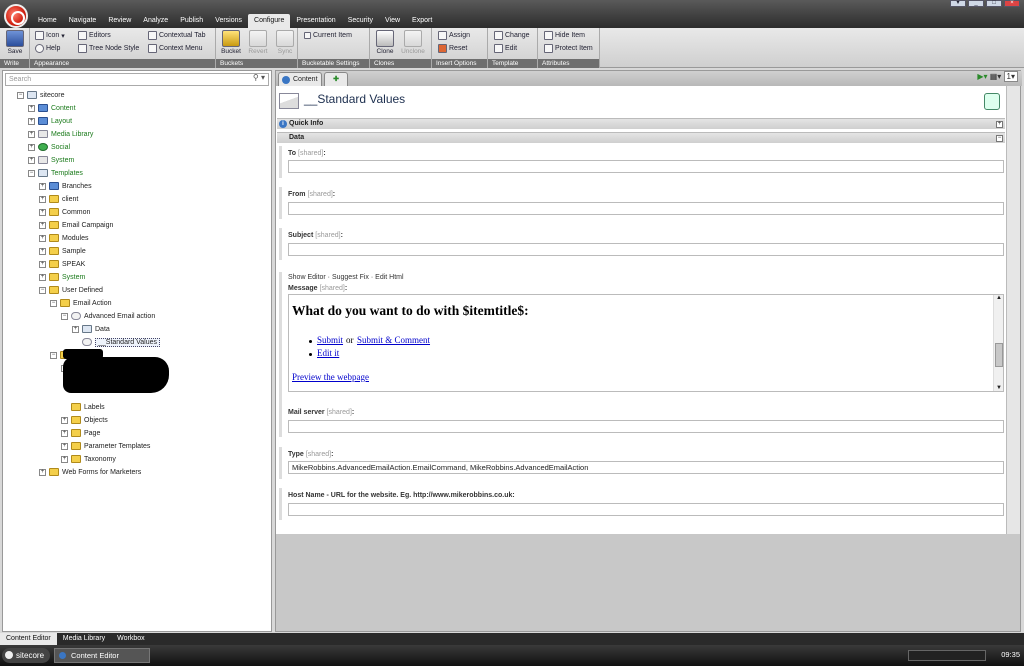 This screenshot has height=666, width=1024. What do you see at coordinates (26, 655) in the screenshot?
I see `start-button: sitecore` at bounding box center [26, 655].